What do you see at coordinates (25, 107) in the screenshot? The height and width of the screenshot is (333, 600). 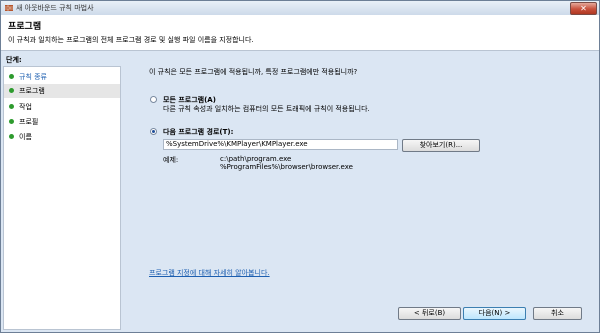 I see `sidebar-item-label: 작업` at bounding box center [25, 107].